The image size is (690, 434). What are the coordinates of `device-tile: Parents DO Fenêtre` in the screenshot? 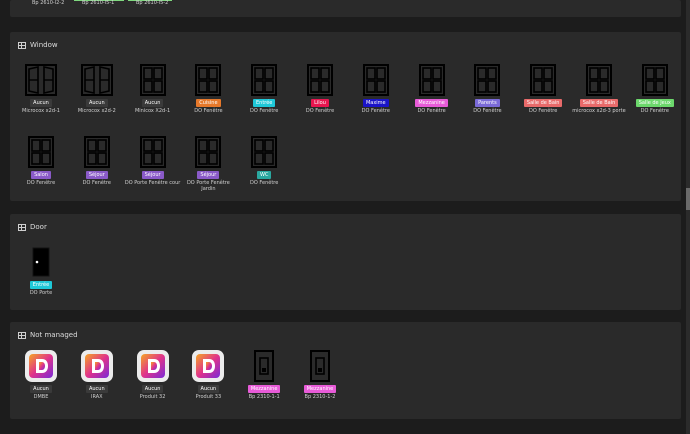 It's located at (487, 88).